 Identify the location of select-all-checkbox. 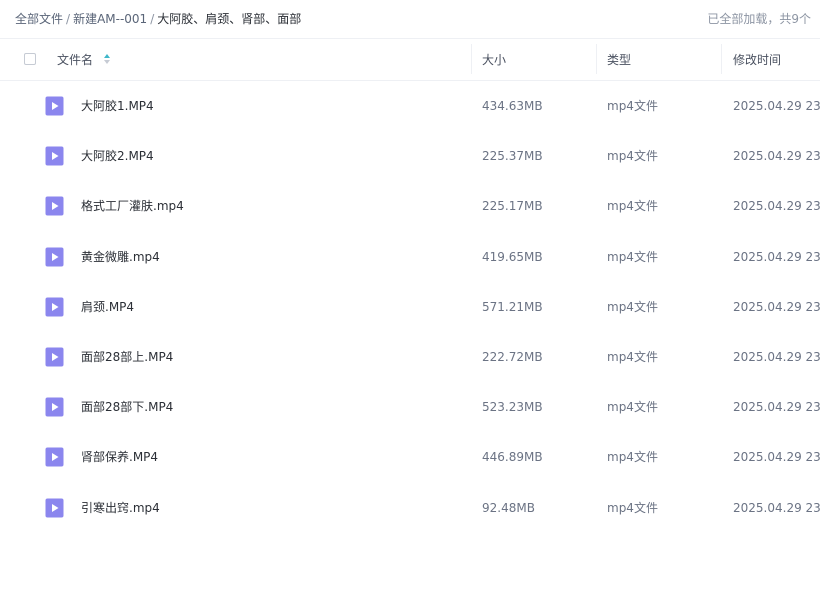
(30, 59).